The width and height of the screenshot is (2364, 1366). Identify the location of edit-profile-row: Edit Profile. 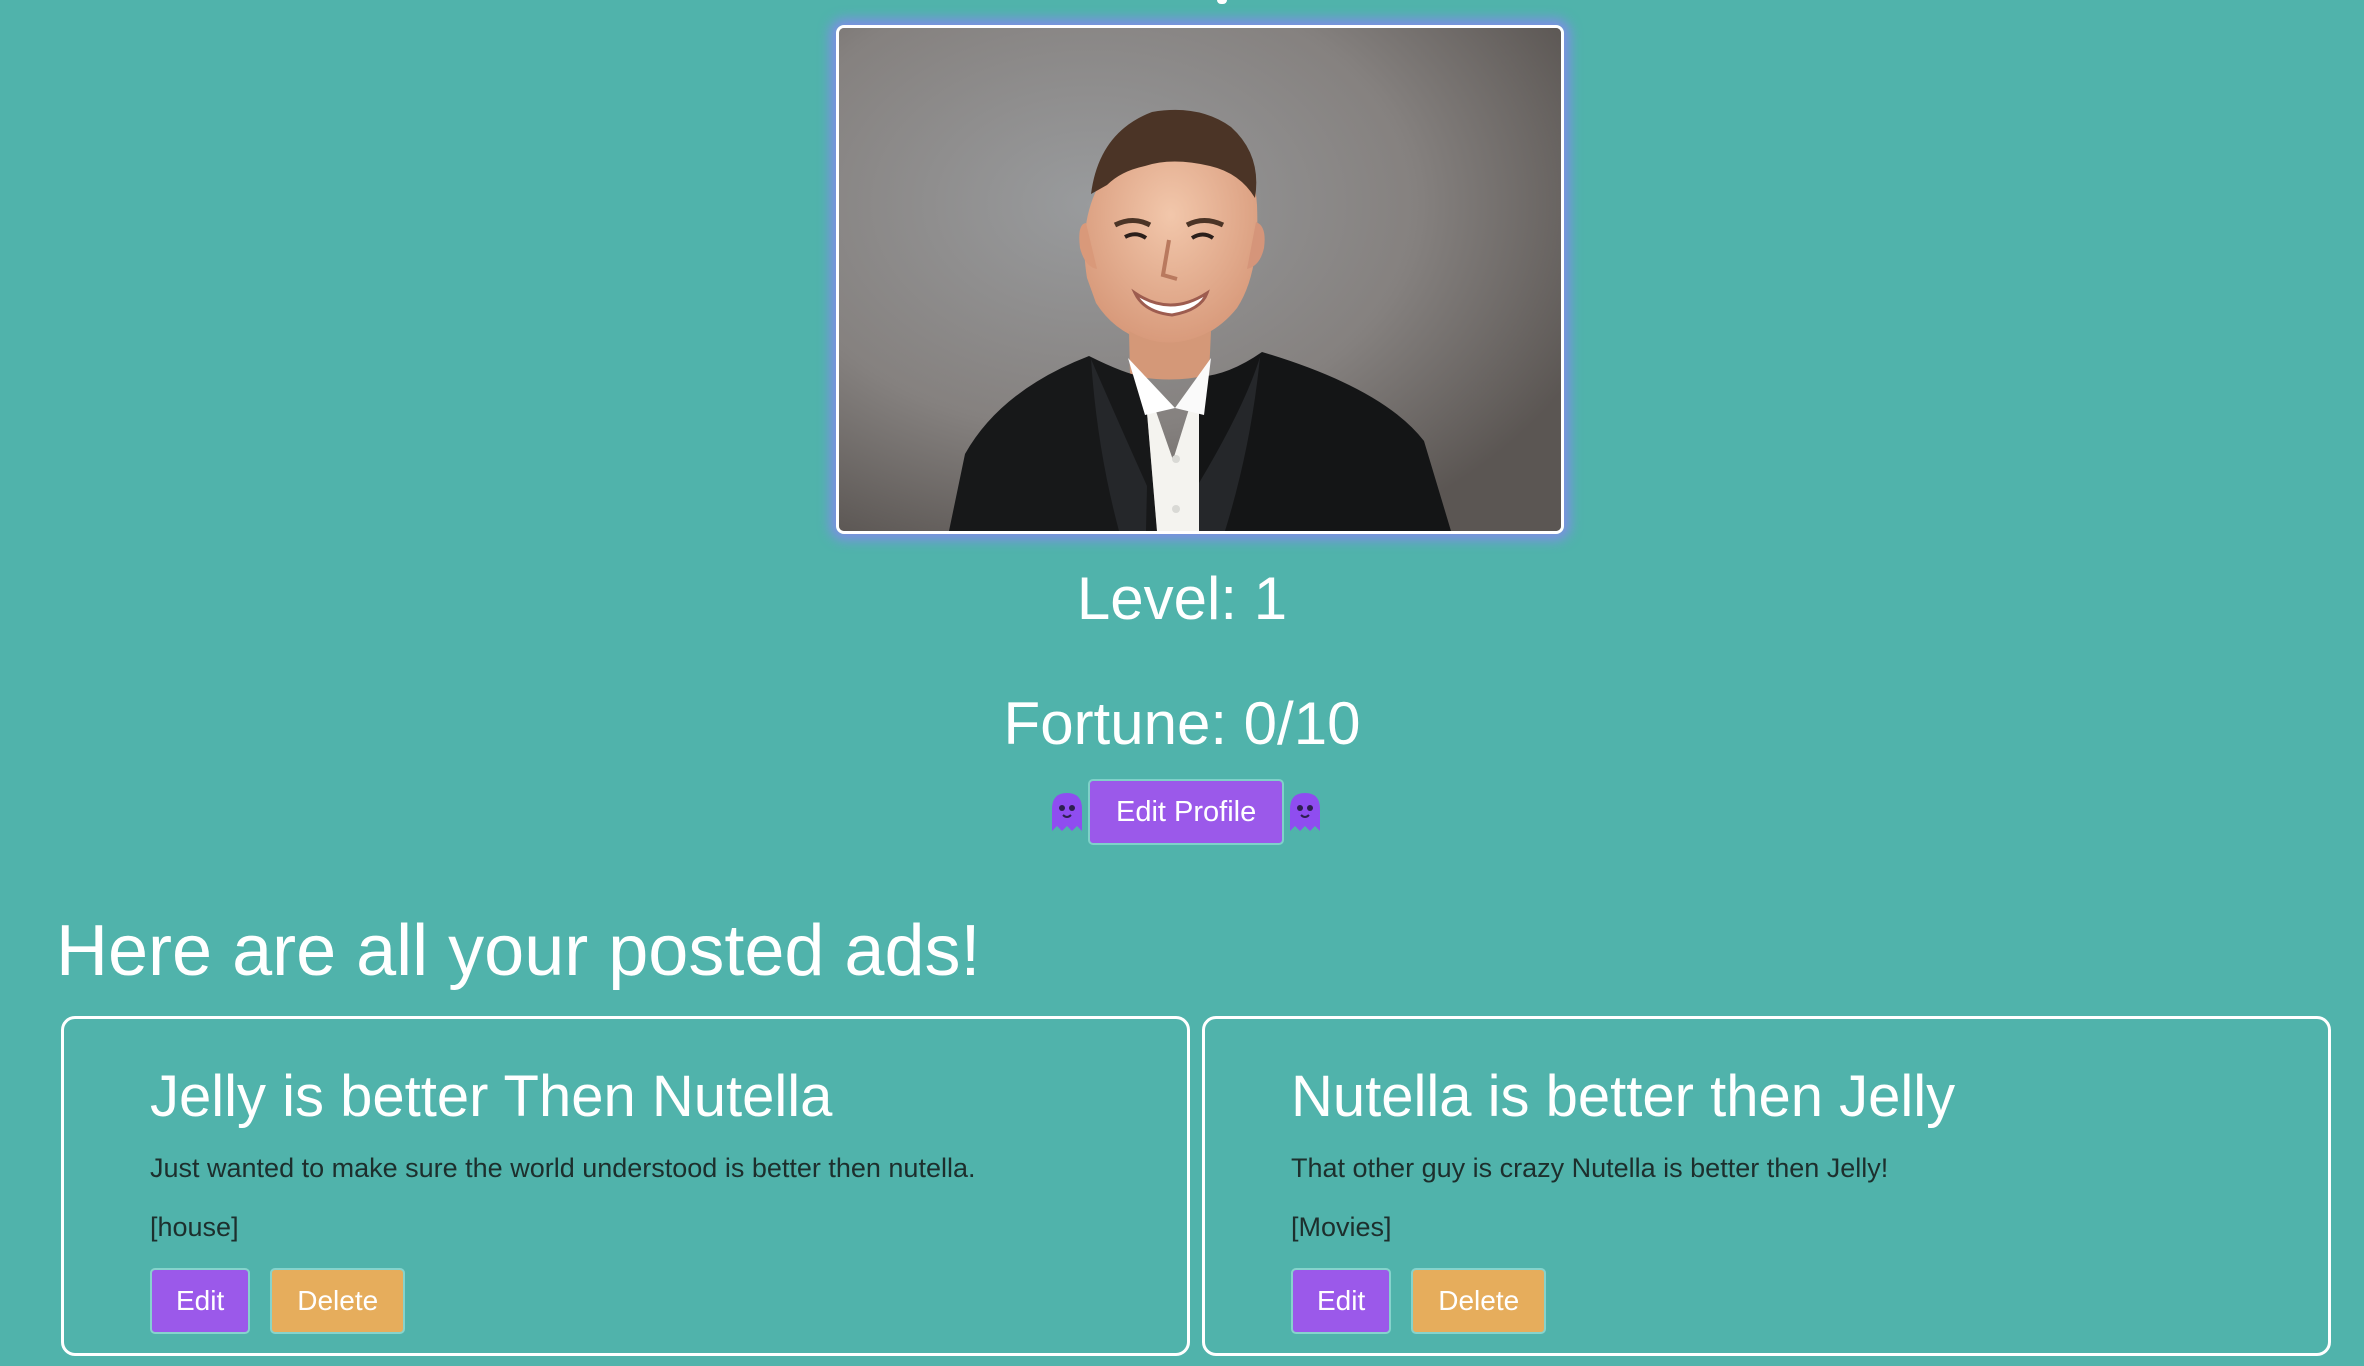
(1186, 812).